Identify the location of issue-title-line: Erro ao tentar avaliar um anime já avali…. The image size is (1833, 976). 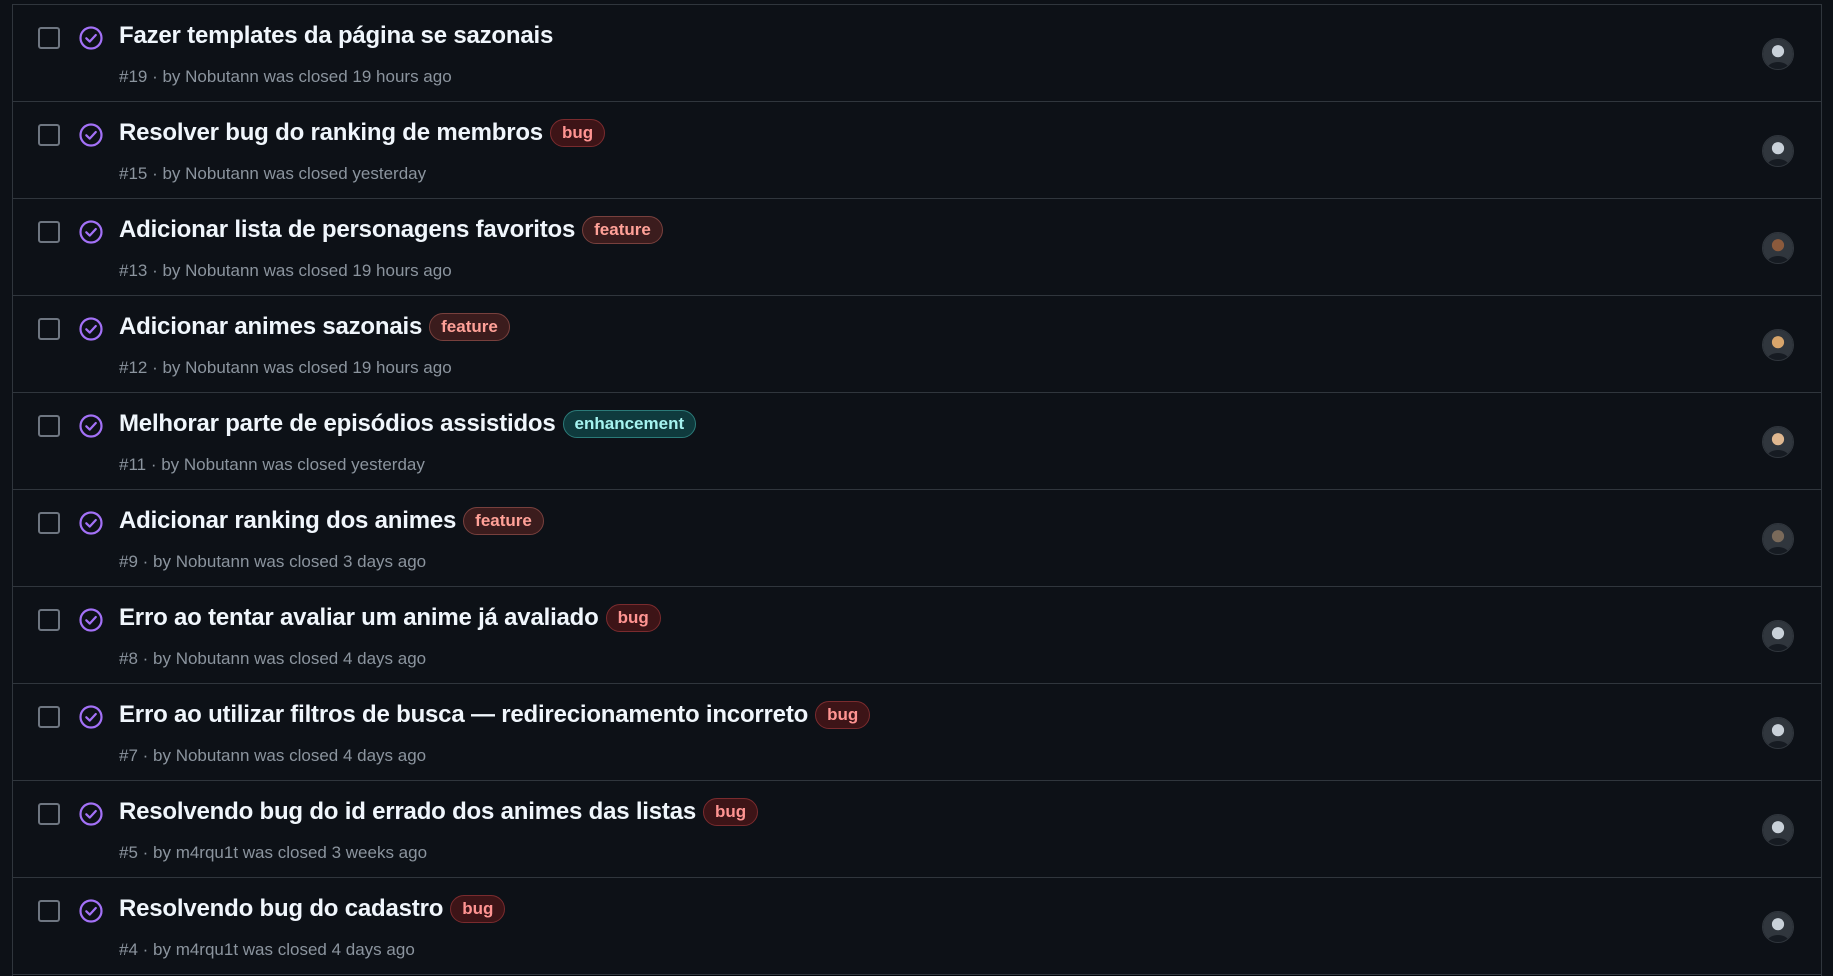
(390, 618).